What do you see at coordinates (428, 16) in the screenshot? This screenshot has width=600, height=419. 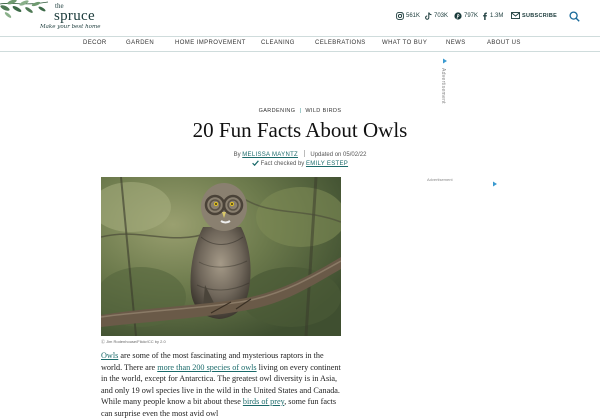 I see `tiktok-icon` at bounding box center [428, 16].